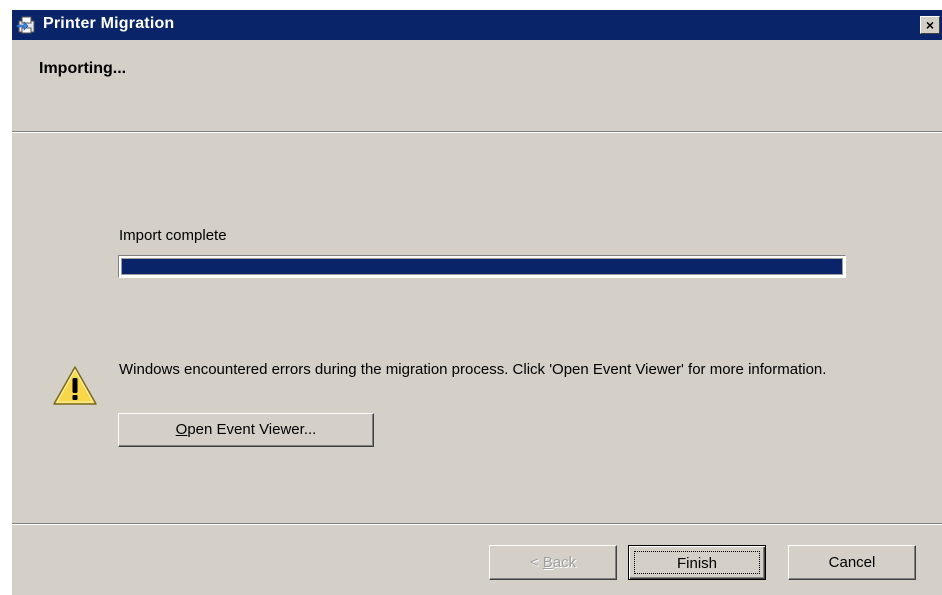 Image resolution: width=942 pixels, height=595 pixels. I want to click on close-button: ×, so click(930, 25).